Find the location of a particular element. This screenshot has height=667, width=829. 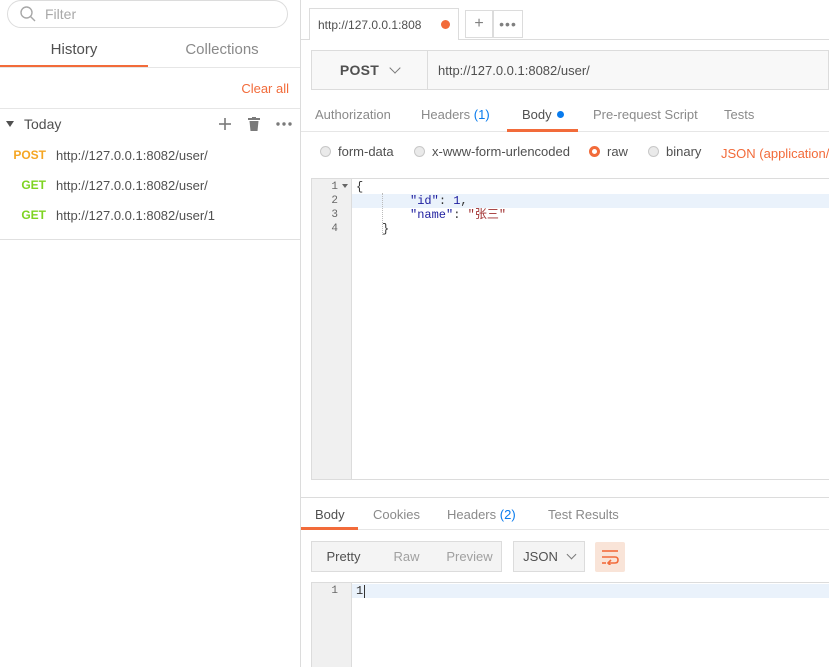

search-icon is located at coordinates (28, 14).